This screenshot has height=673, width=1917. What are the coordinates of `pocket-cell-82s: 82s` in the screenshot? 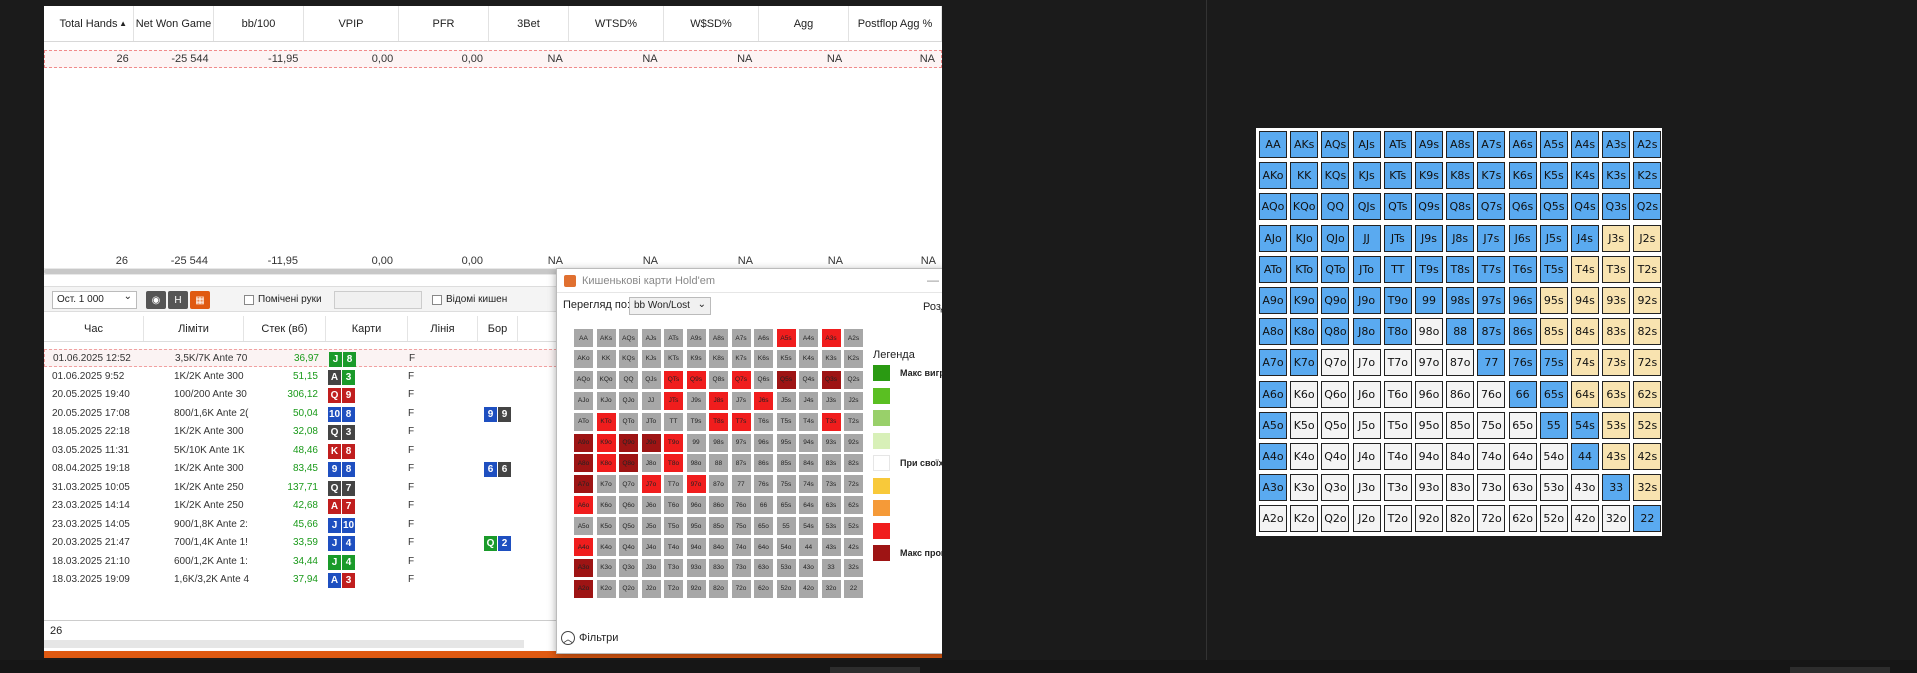 It's located at (853, 463).